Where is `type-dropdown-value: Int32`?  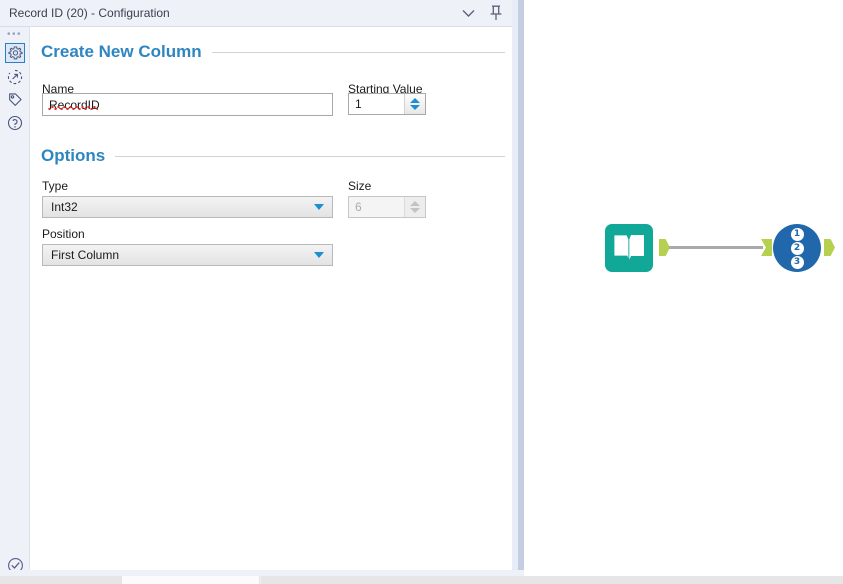
type-dropdown-value: Int32 is located at coordinates (64, 207).